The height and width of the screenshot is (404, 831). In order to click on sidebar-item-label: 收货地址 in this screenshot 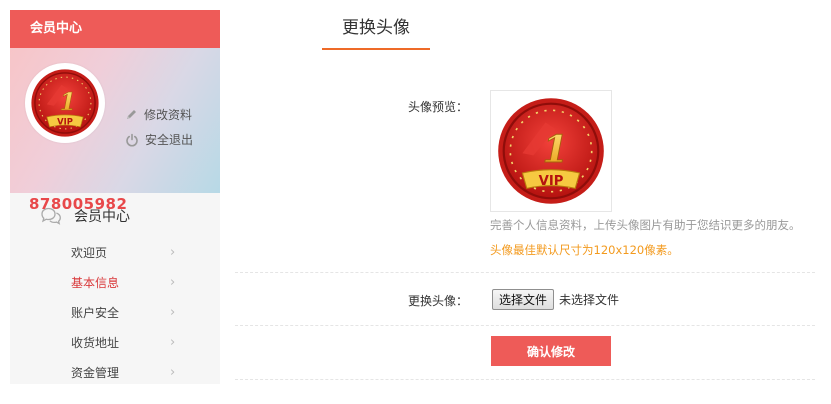, I will do `click(95, 343)`.